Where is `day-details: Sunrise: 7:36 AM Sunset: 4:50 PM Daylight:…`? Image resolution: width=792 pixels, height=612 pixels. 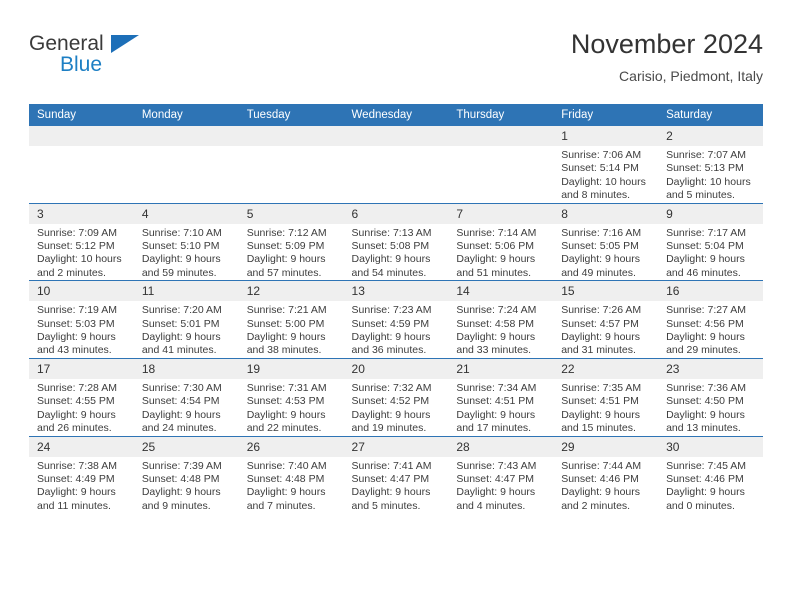
day-details: Sunrise: 7:36 AM Sunset: 4:50 PM Daylight:… is located at coordinates (710, 407).